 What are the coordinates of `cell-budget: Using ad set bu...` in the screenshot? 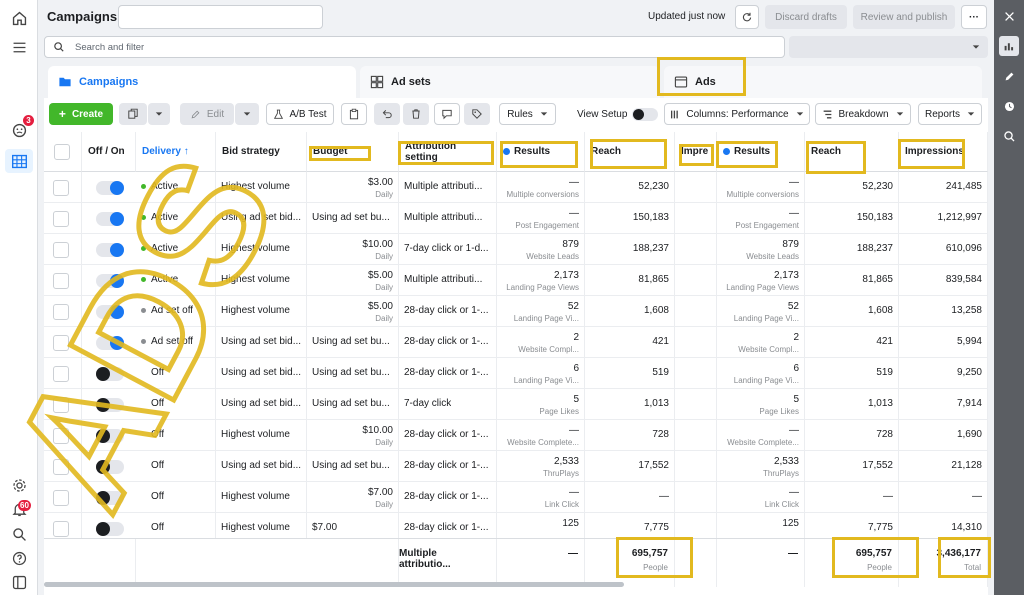 It's located at (353, 342).